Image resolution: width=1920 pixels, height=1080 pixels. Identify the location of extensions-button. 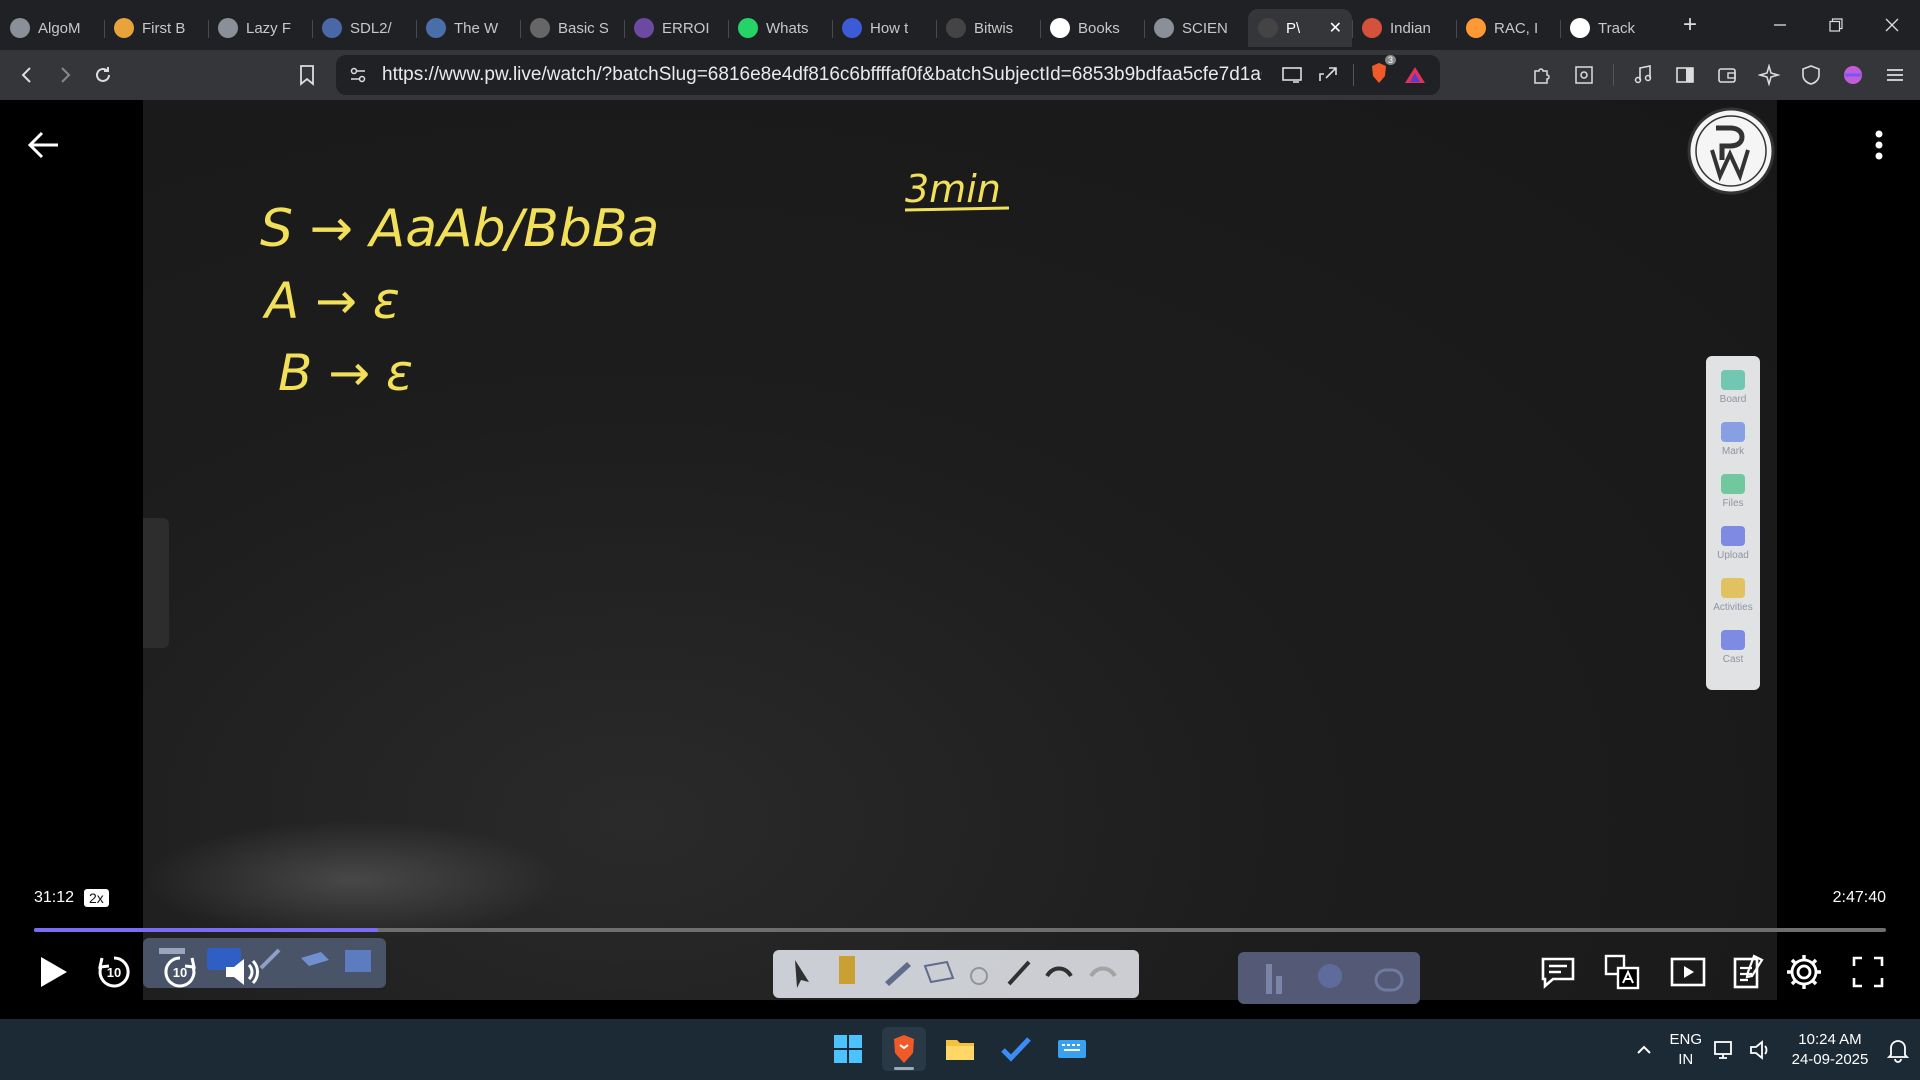
(1542, 75).